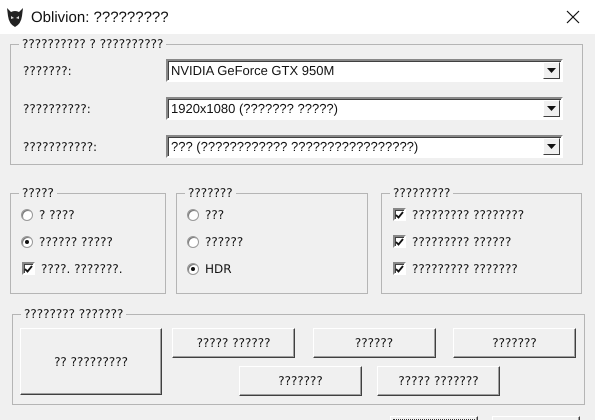 This screenshot has width=595, height=420. What do you see at coordinates (210, 193) in the screenshot?
I see `group-title: ???????` at bounding box center [210, 193].